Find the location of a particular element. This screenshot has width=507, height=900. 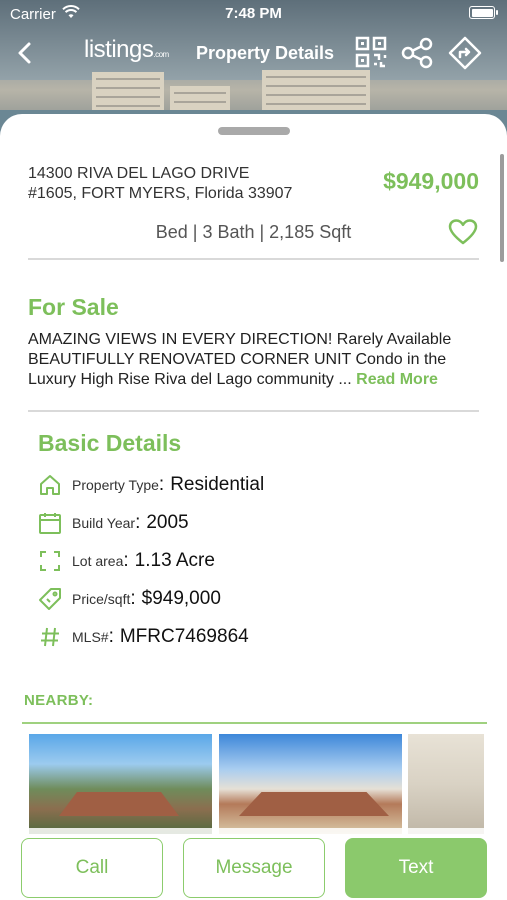

directions-icon is located at coordinates (465, 53).